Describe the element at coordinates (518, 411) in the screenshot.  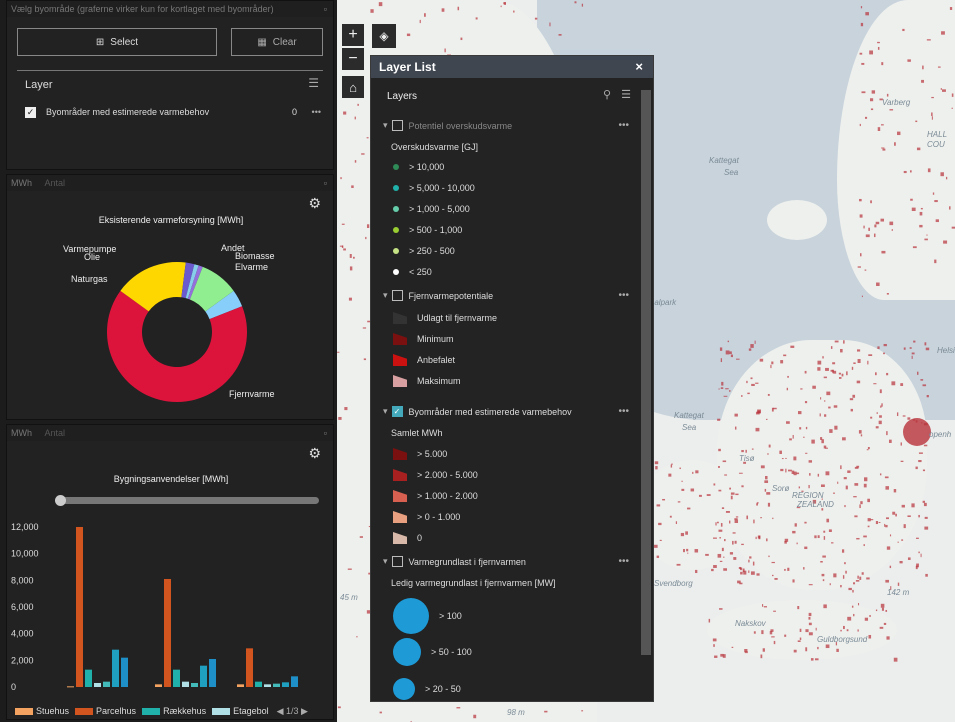
I see `layer-group-row: ▾ ✓ Byområder med estimerede varmebehov •••` at that location.